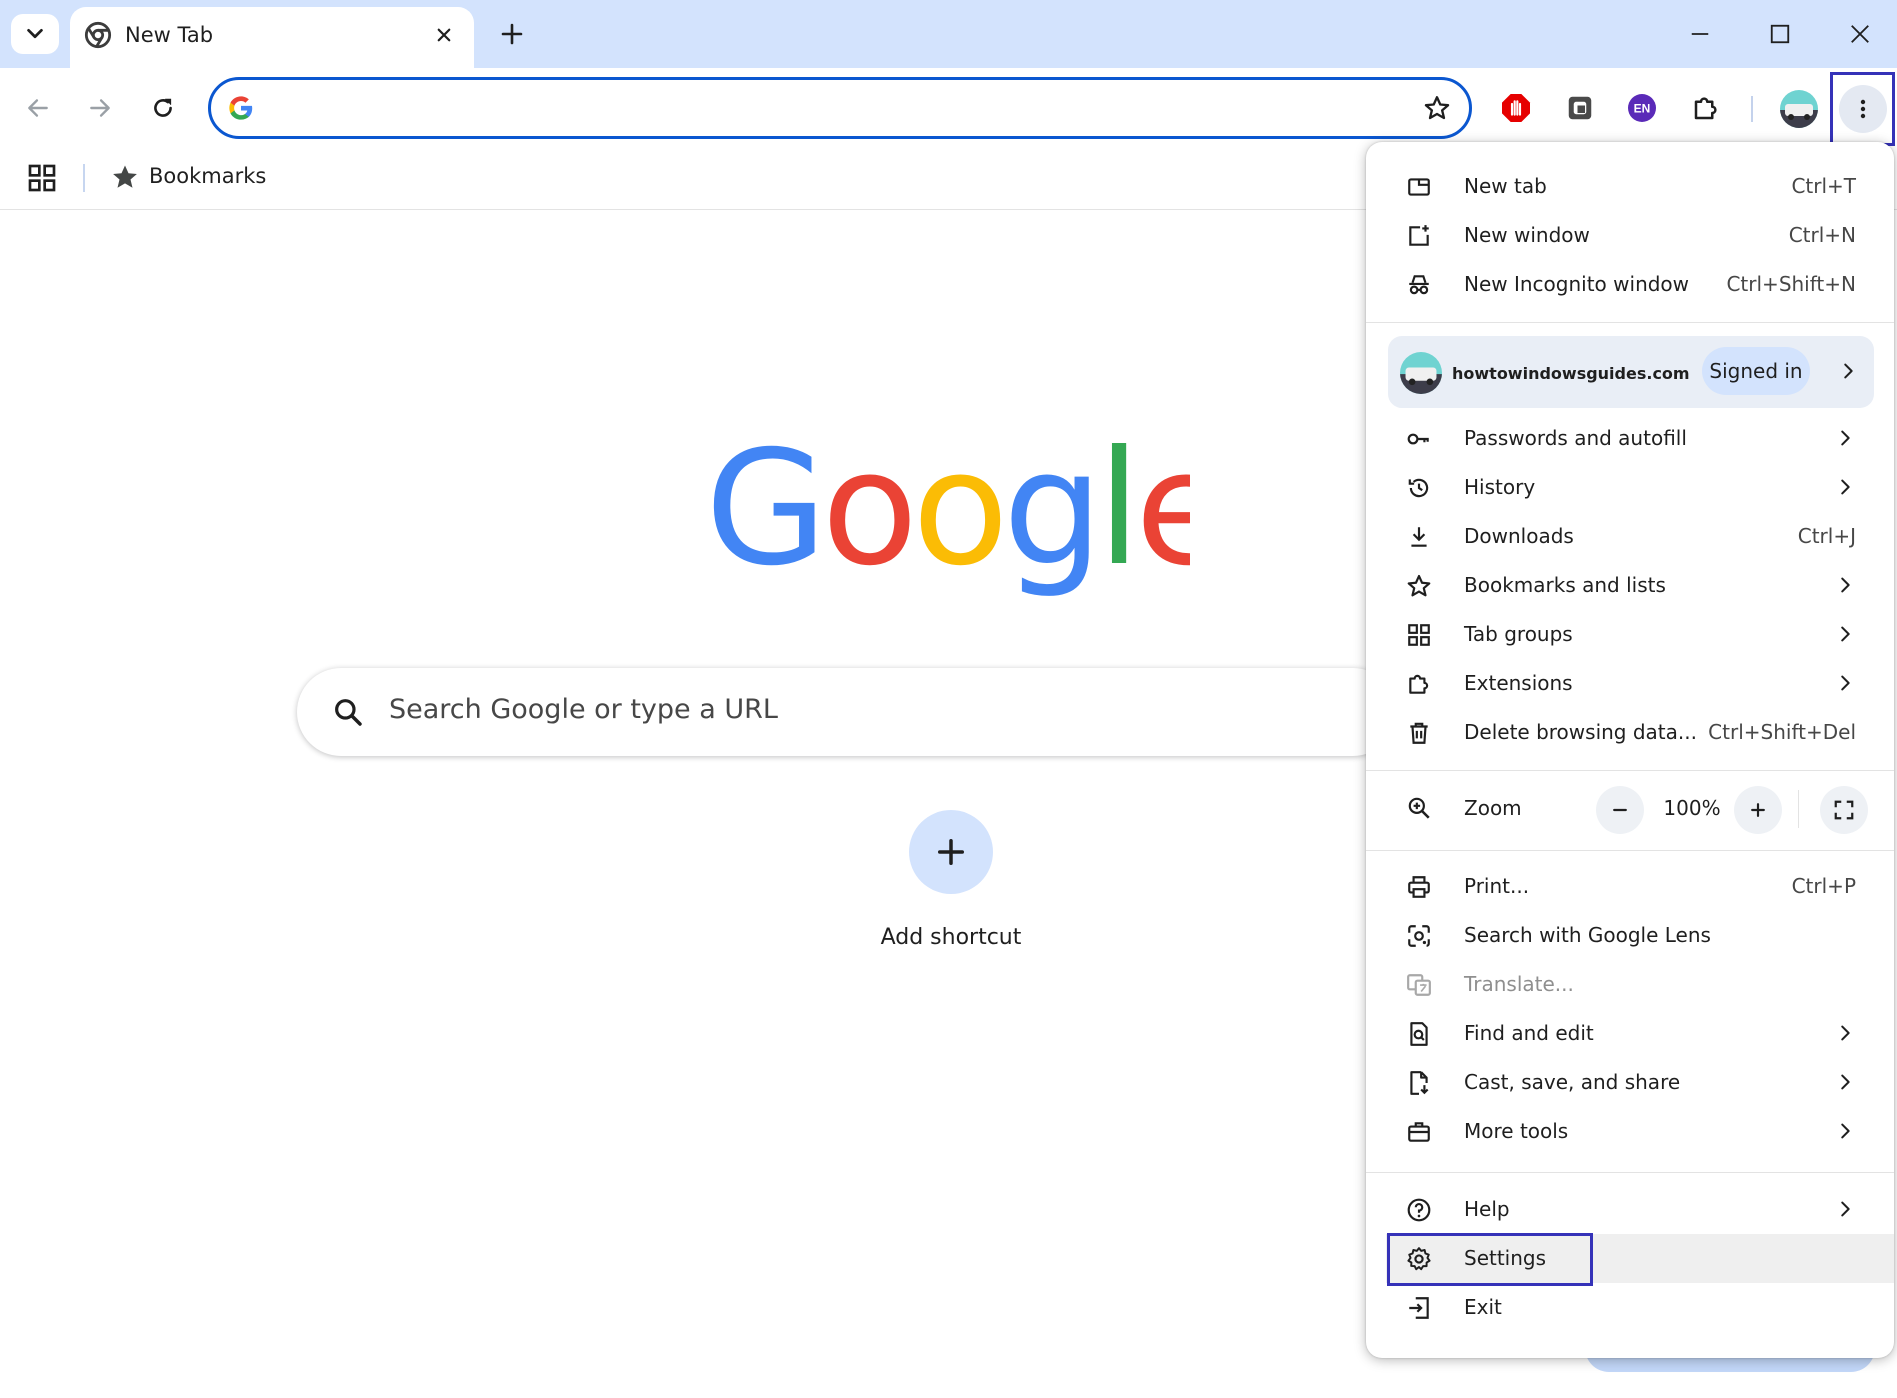 The height and width of the screenshot is (1398, 1897). Describe the element at coordinates (583, 709) in the screenshot. I see `search-placeholder: Search Google or type a URL` at that location.